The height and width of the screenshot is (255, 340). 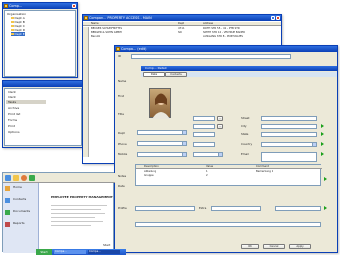 What do you see at coordinates (250, 246) in the screenshot?
I see `ok-button: OK` at bounding box center [250, 246].